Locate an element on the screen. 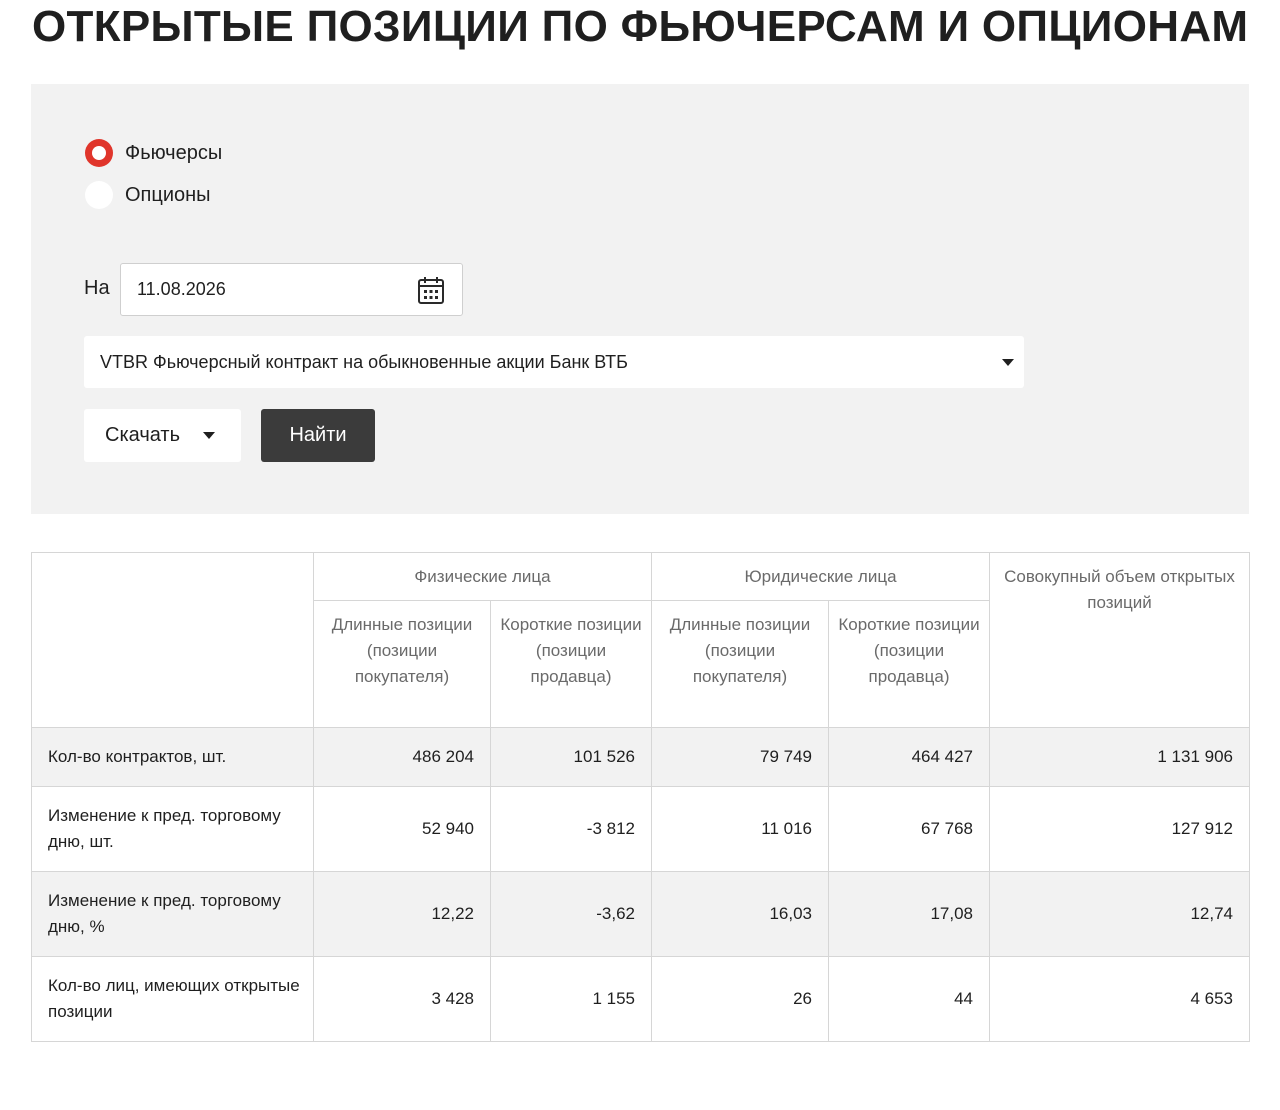  cell-legal-short: 44 is located at coordinates (909, 999).